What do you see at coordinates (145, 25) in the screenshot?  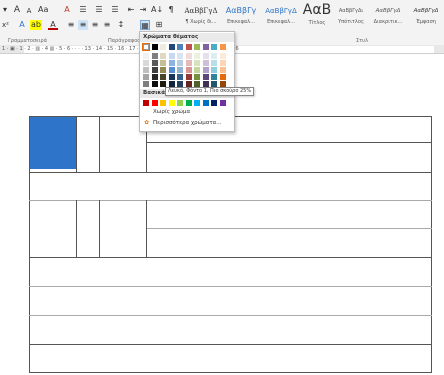 I see `shading-button: ▦` at bounding box center [145, 25].